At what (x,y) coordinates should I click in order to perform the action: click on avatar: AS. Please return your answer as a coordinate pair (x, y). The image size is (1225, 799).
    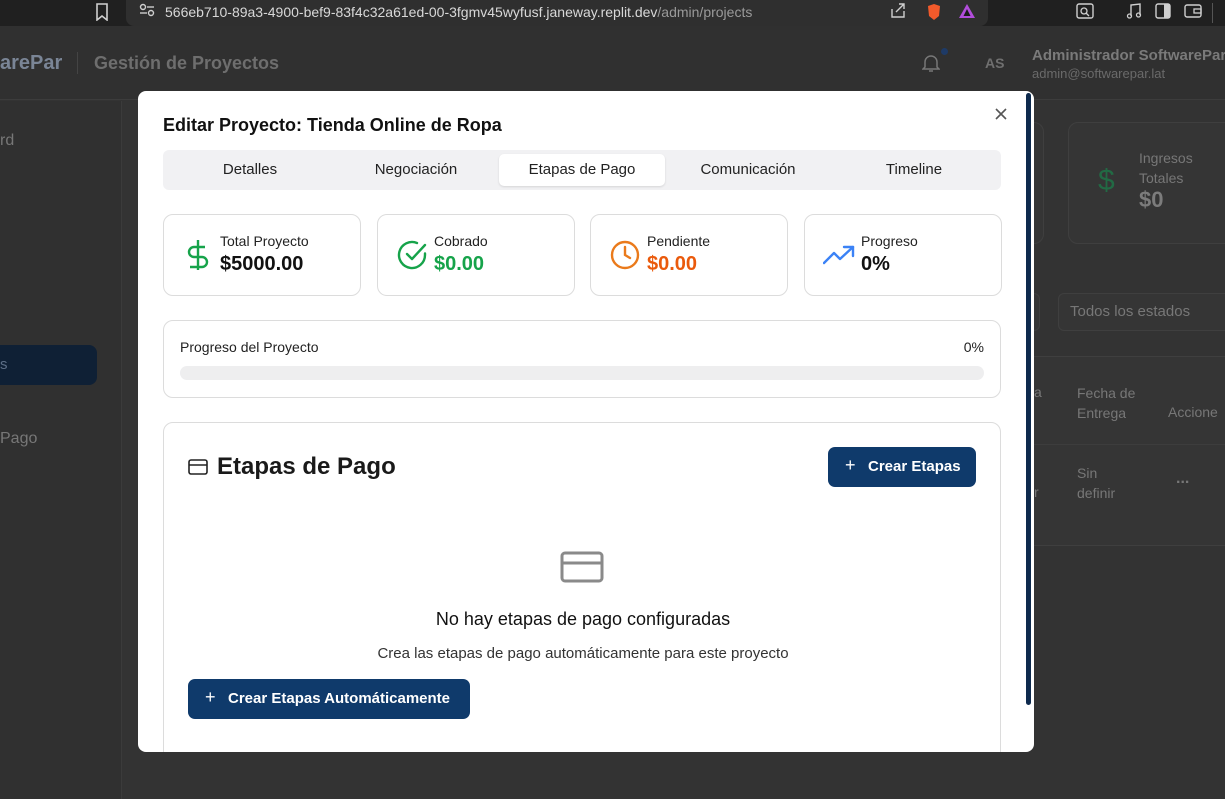
    Looking at the image, I should click on (994, 63).